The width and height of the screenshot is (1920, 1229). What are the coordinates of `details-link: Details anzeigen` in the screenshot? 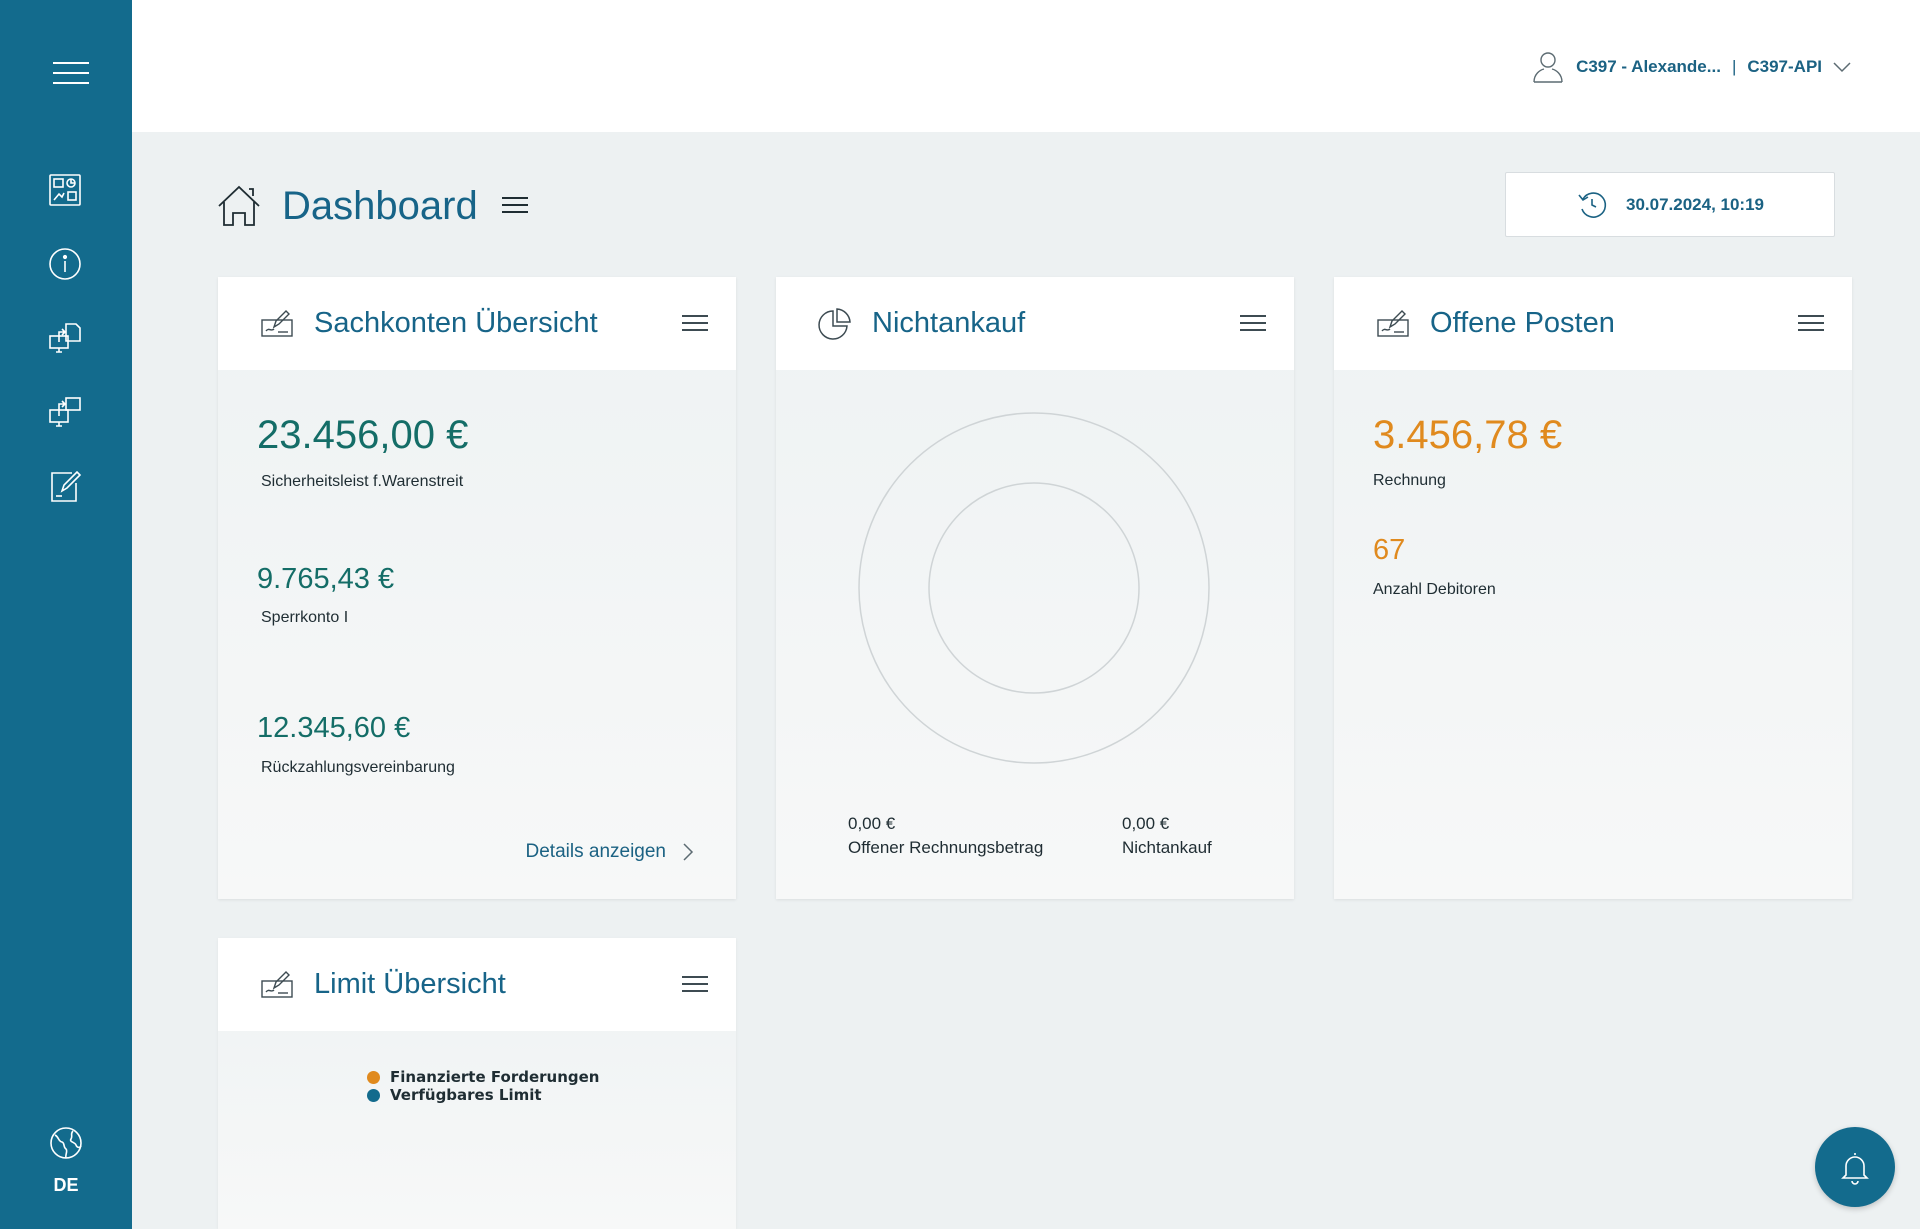 It's located at (611, 852).